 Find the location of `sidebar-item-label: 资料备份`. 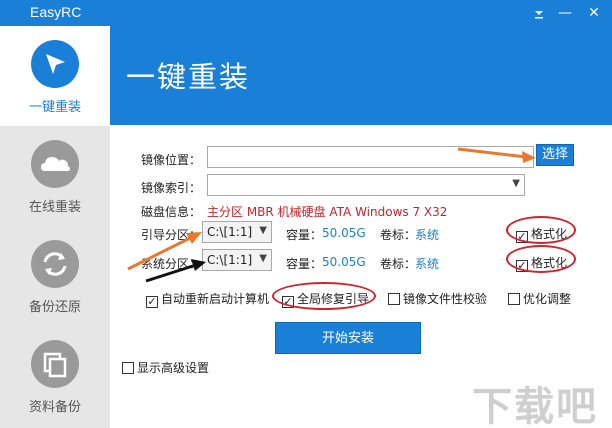

sidebar-item-label: 资料备份 is located at coordinates (54, 407).